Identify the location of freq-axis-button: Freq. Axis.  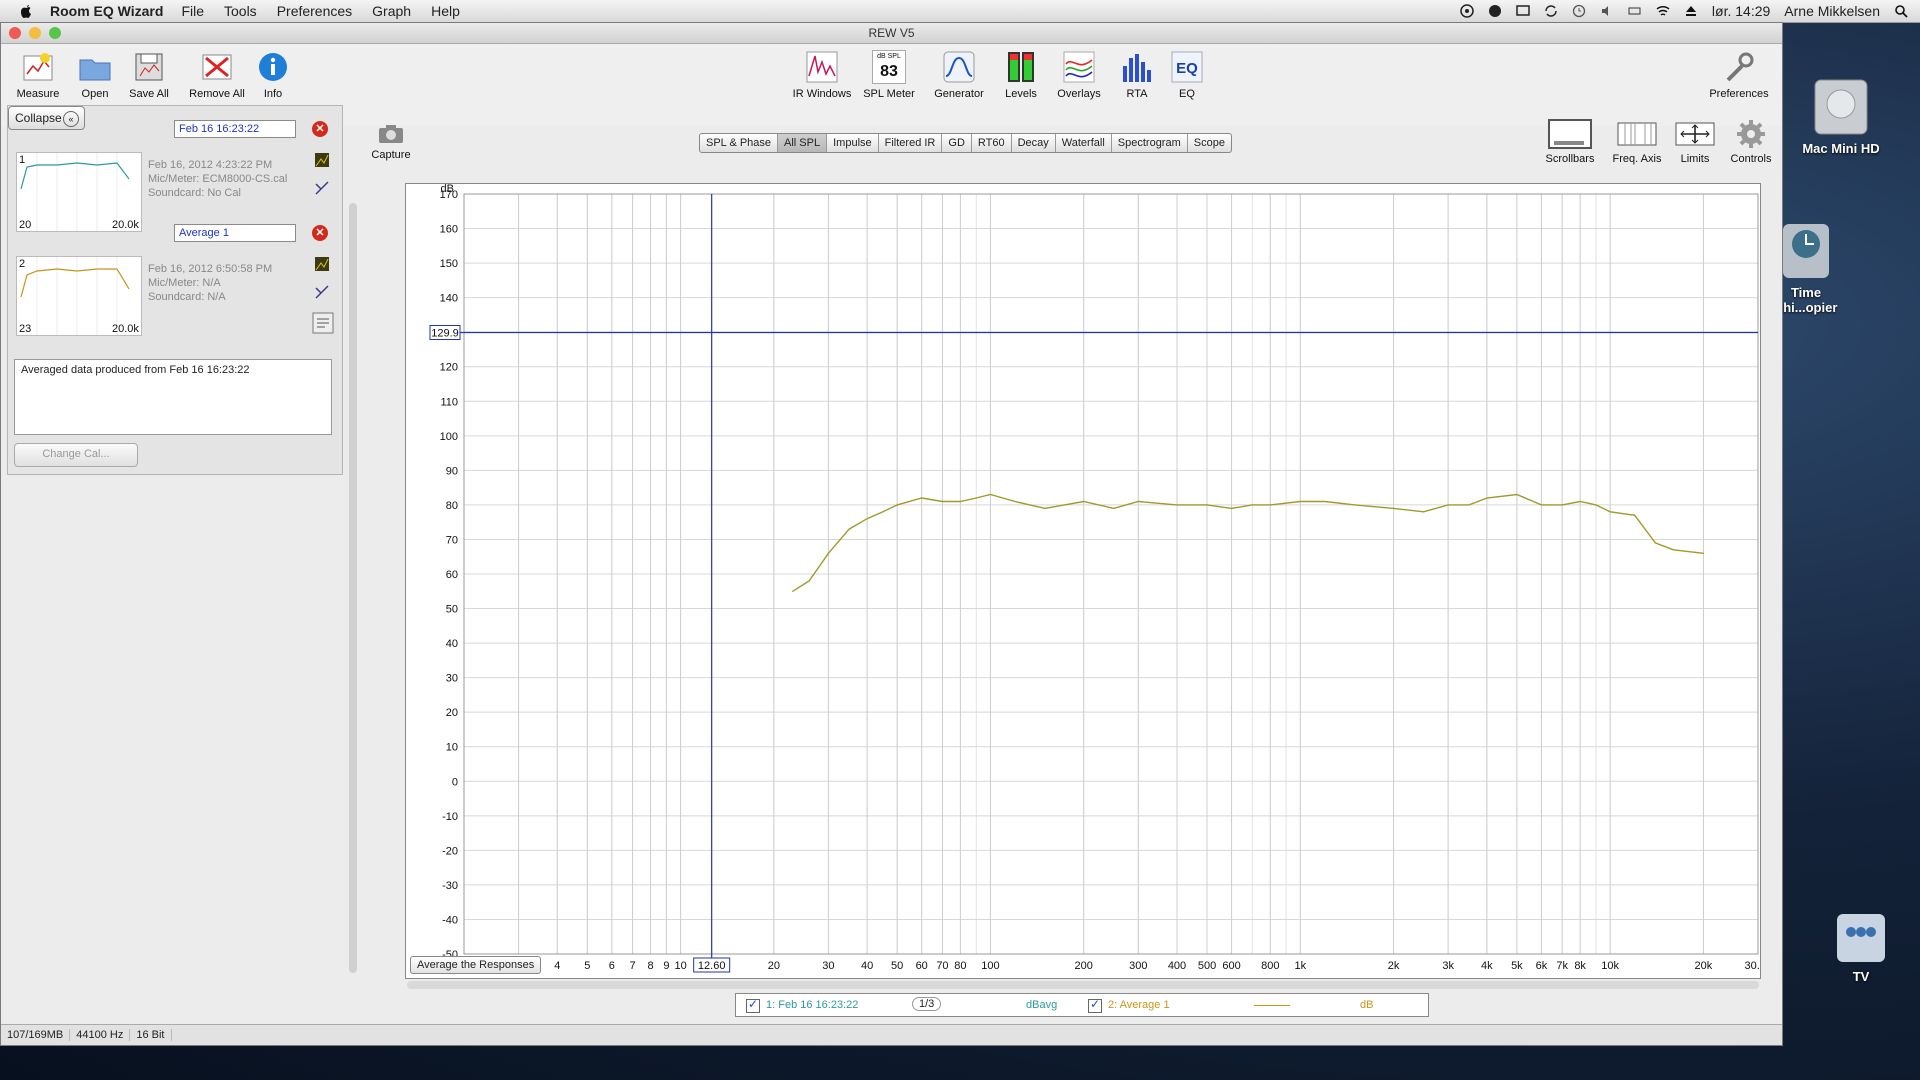
(1637, 142).